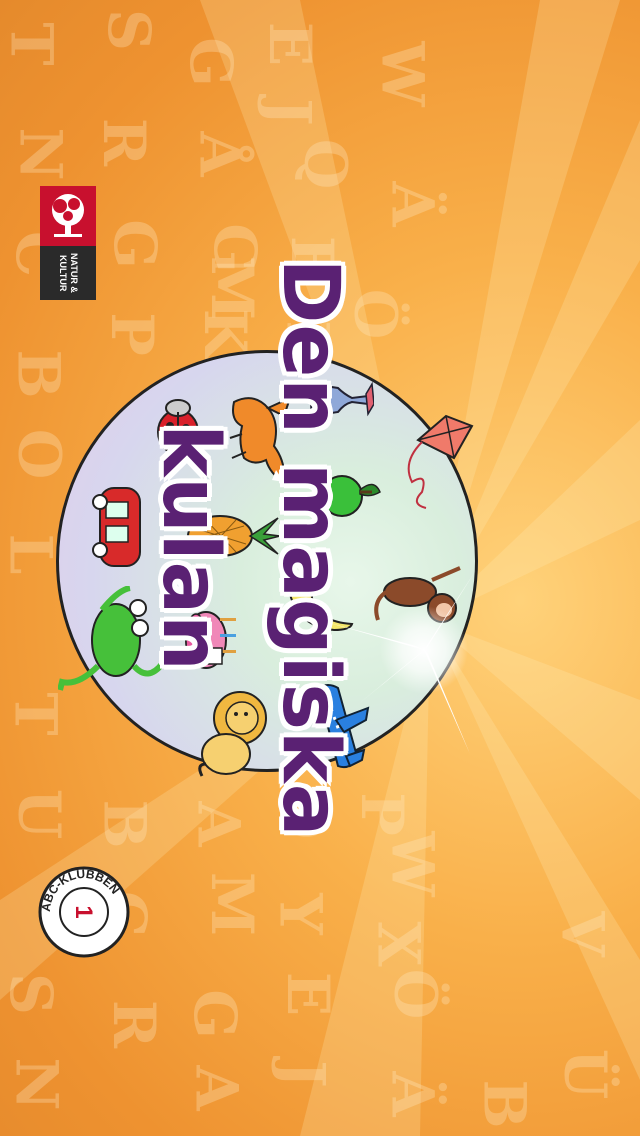  Describe the element at coordinates (585, 1074) in the screenshot. I see `bg-letter: Ü` at that location.